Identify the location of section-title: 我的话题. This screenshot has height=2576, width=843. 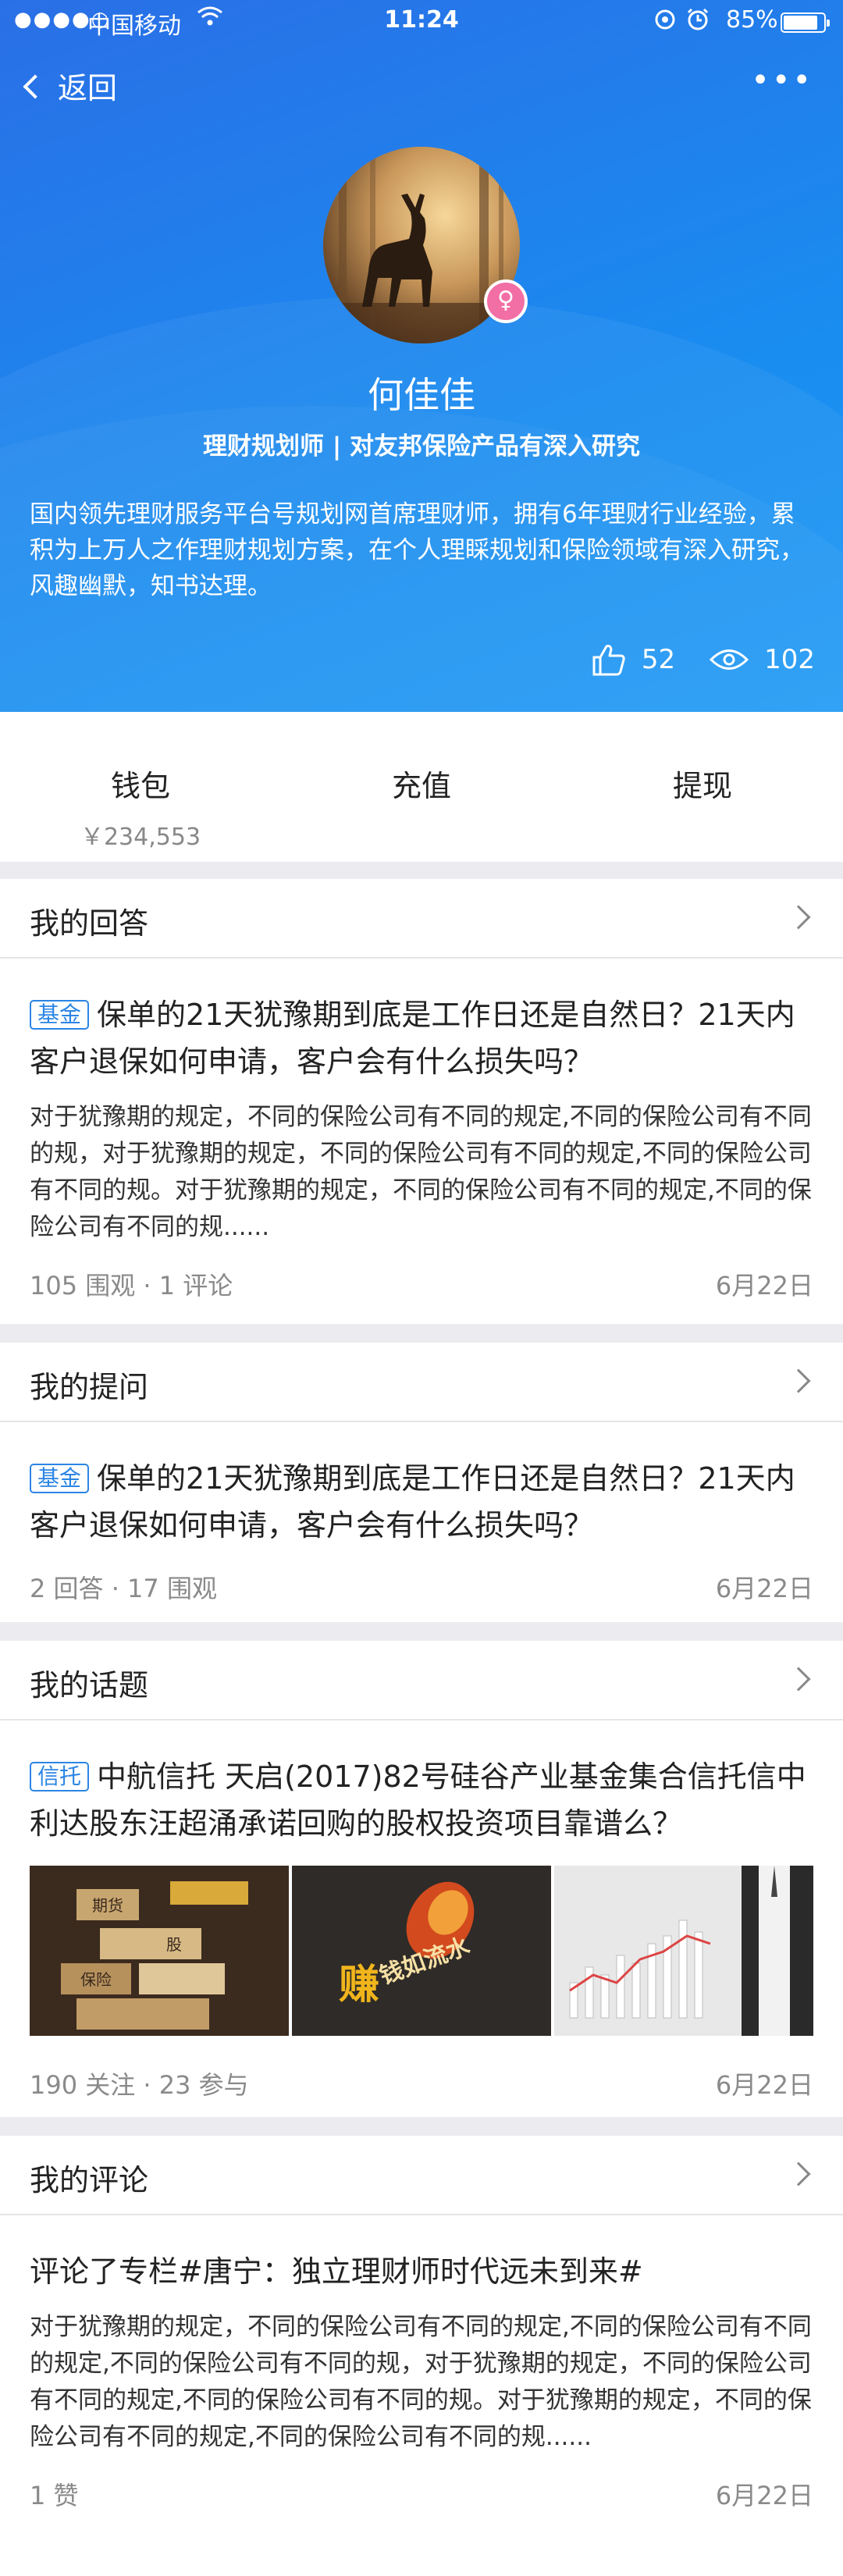
(90, 1685).